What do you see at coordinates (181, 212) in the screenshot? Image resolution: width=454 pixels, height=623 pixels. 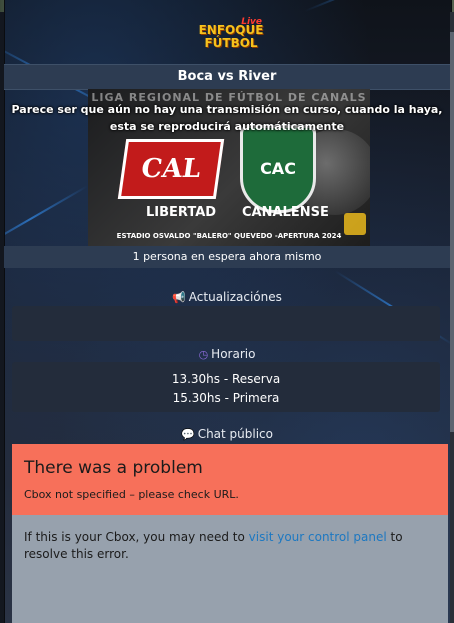 I see `team-left-name: LIBERTAD` at bounding box center [181, 212].